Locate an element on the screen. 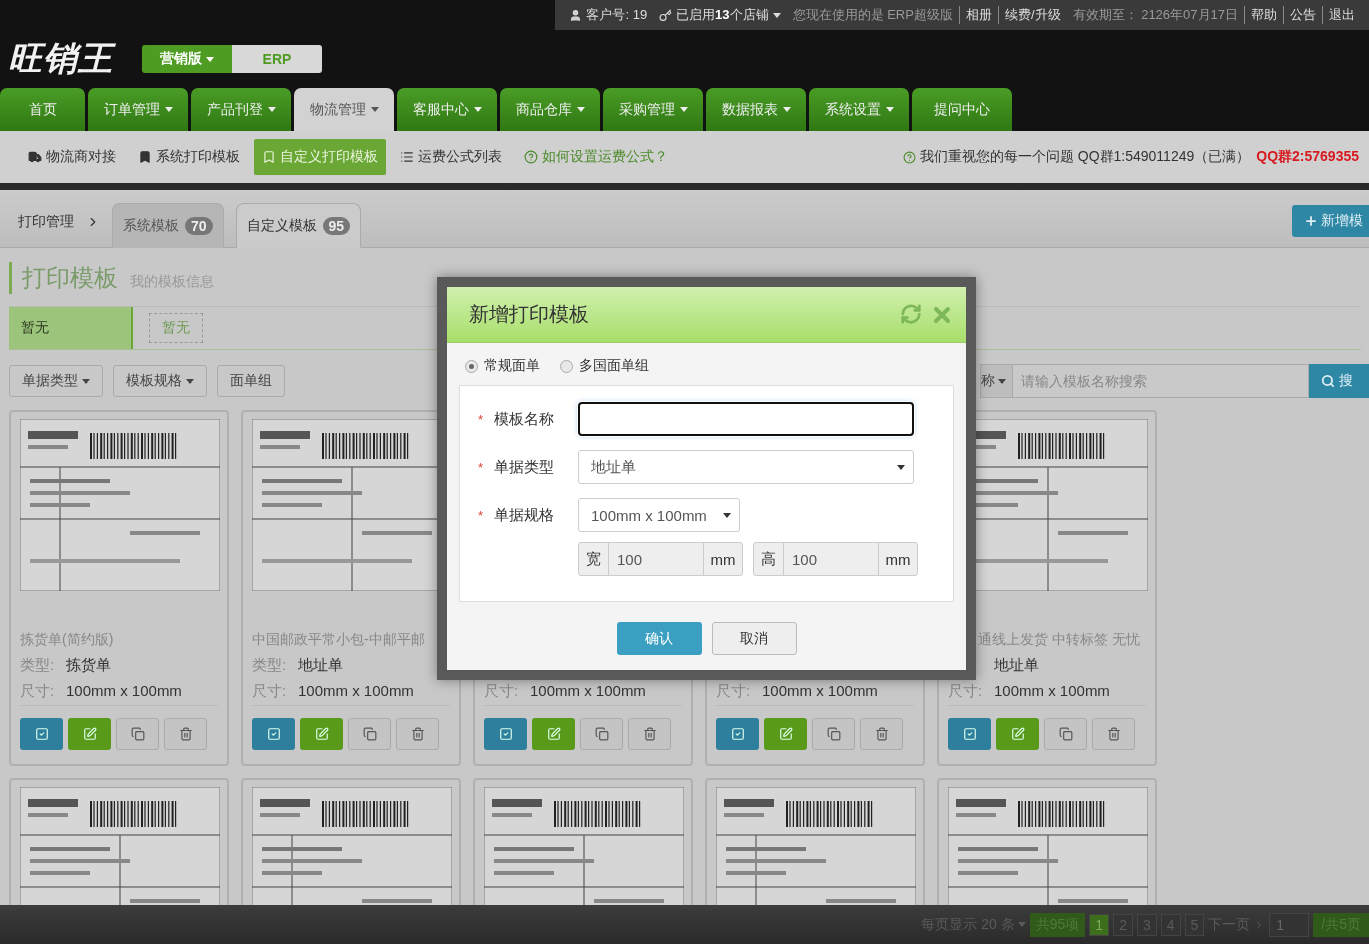 The width and height of the screenshot is (1369, 944). copy-icon is located at coordinates (1065, 734).